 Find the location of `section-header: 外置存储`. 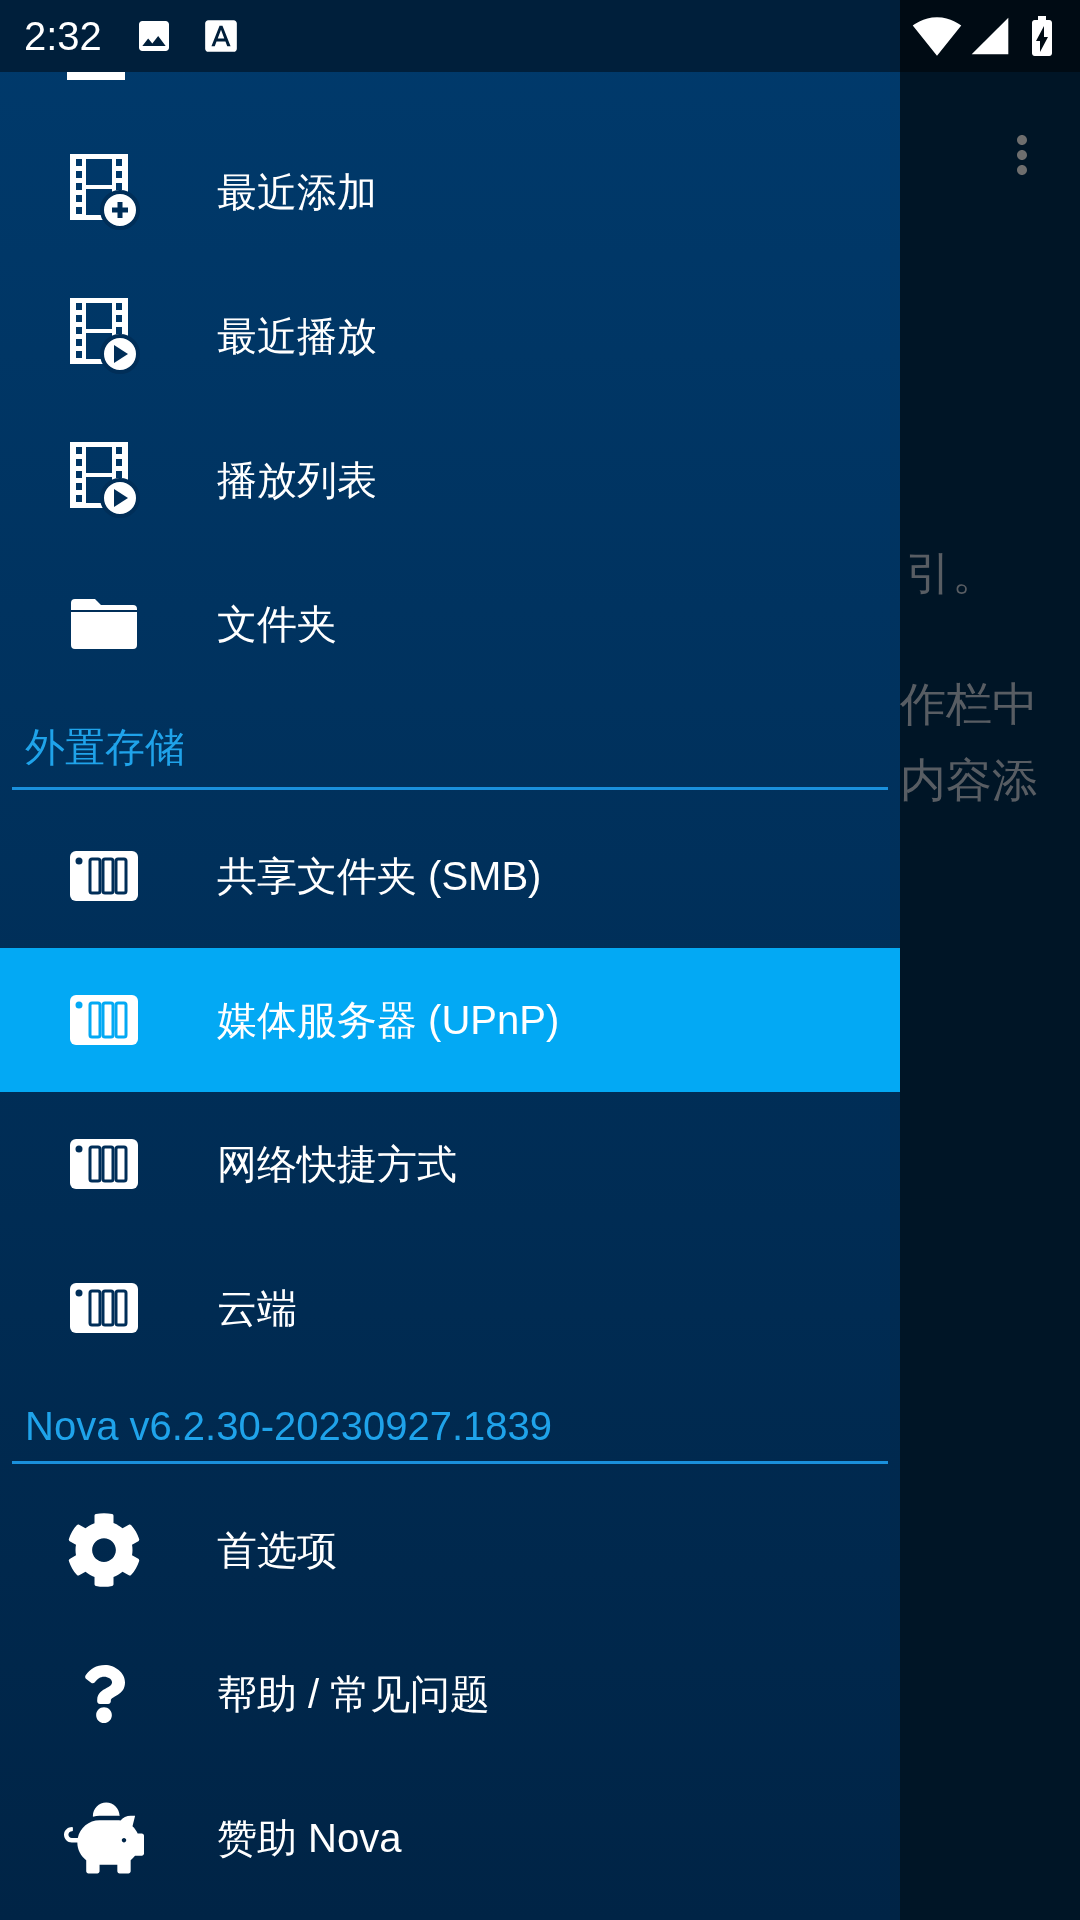

section-header: 外置存储 is located at coordinates (450, 755).